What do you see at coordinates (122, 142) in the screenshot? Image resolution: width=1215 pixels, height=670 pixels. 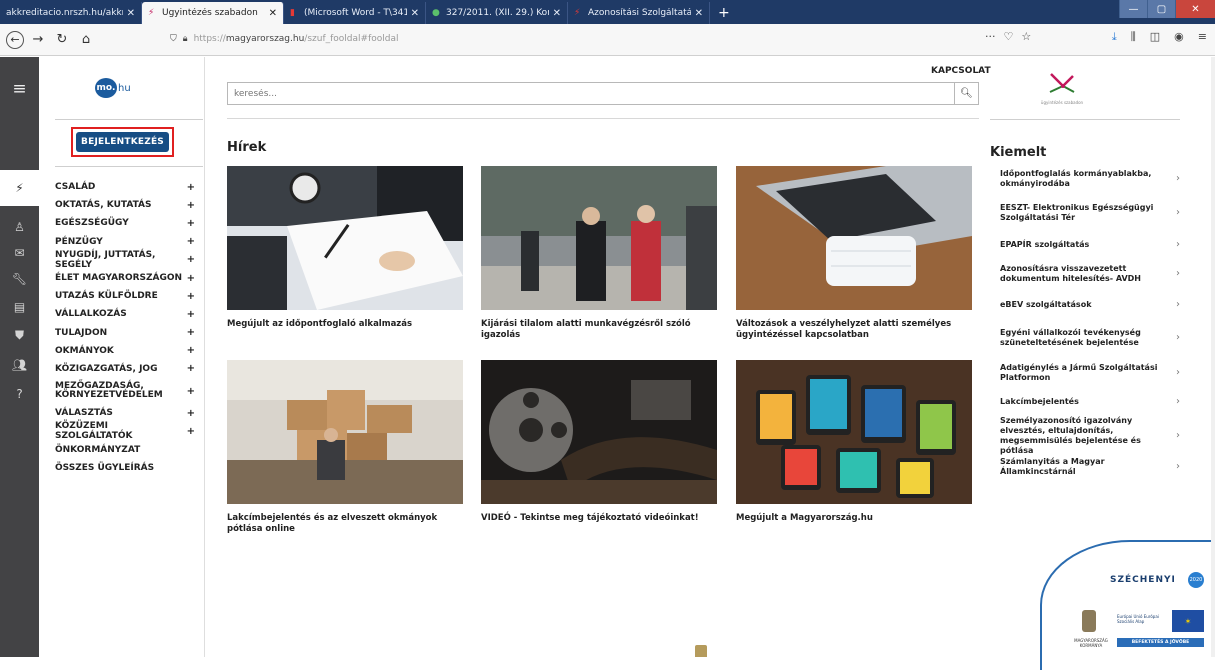 I see `login-button: BEJELENTKEZÉS` at bounding box center [122, 142].